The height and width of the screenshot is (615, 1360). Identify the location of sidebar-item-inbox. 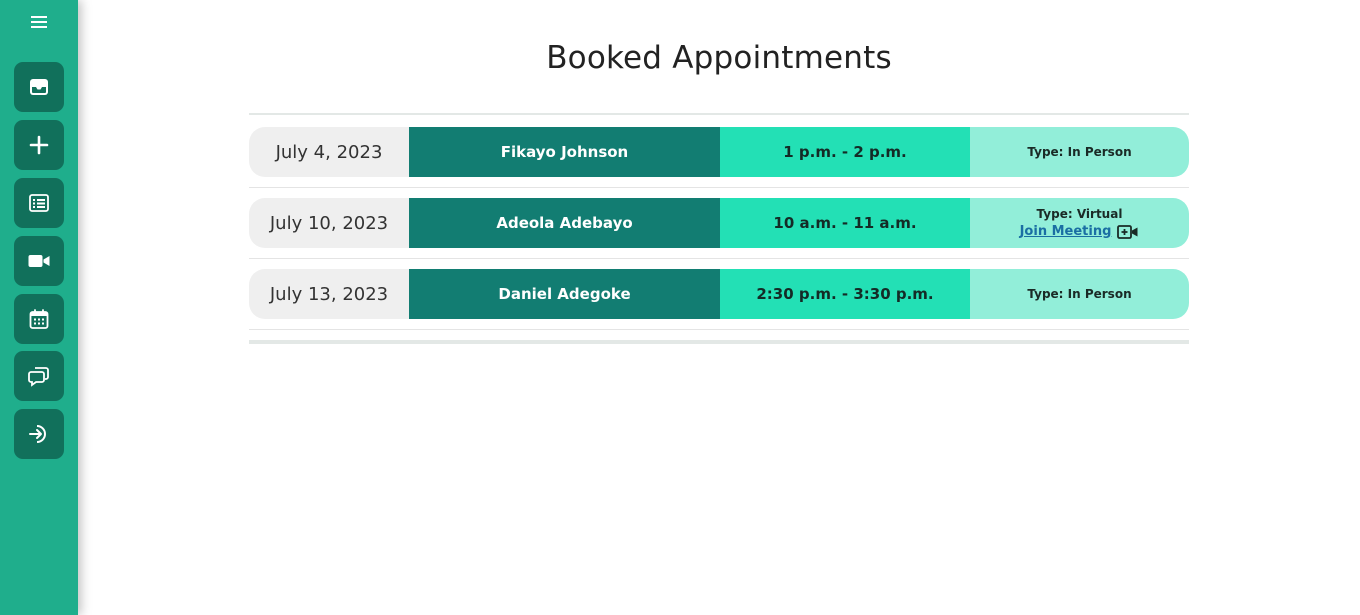
(39, 87).